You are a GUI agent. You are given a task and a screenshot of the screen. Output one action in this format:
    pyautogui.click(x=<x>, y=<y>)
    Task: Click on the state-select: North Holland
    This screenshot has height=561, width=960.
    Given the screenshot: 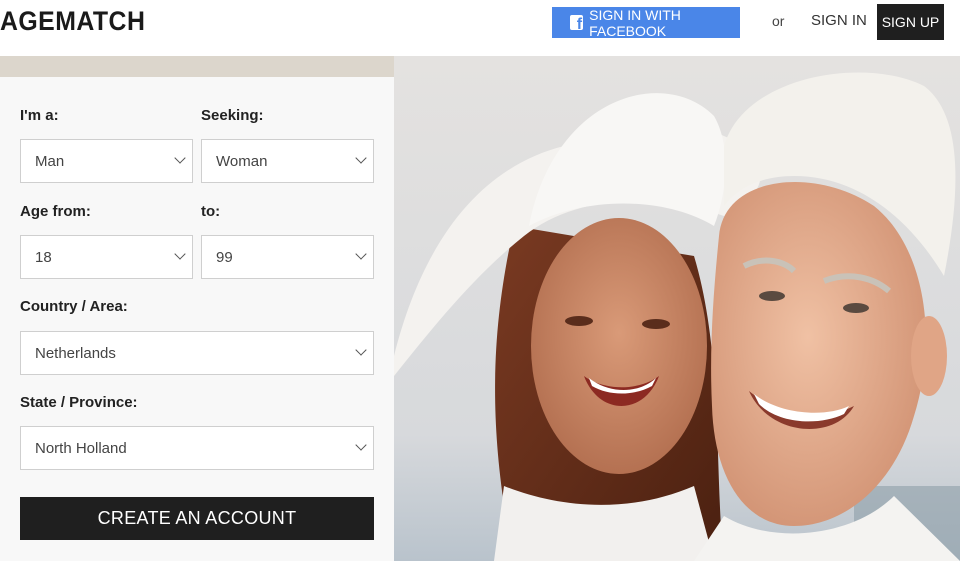 What is the action you would take?
    pyautogui.click(x=197, y=448)
    